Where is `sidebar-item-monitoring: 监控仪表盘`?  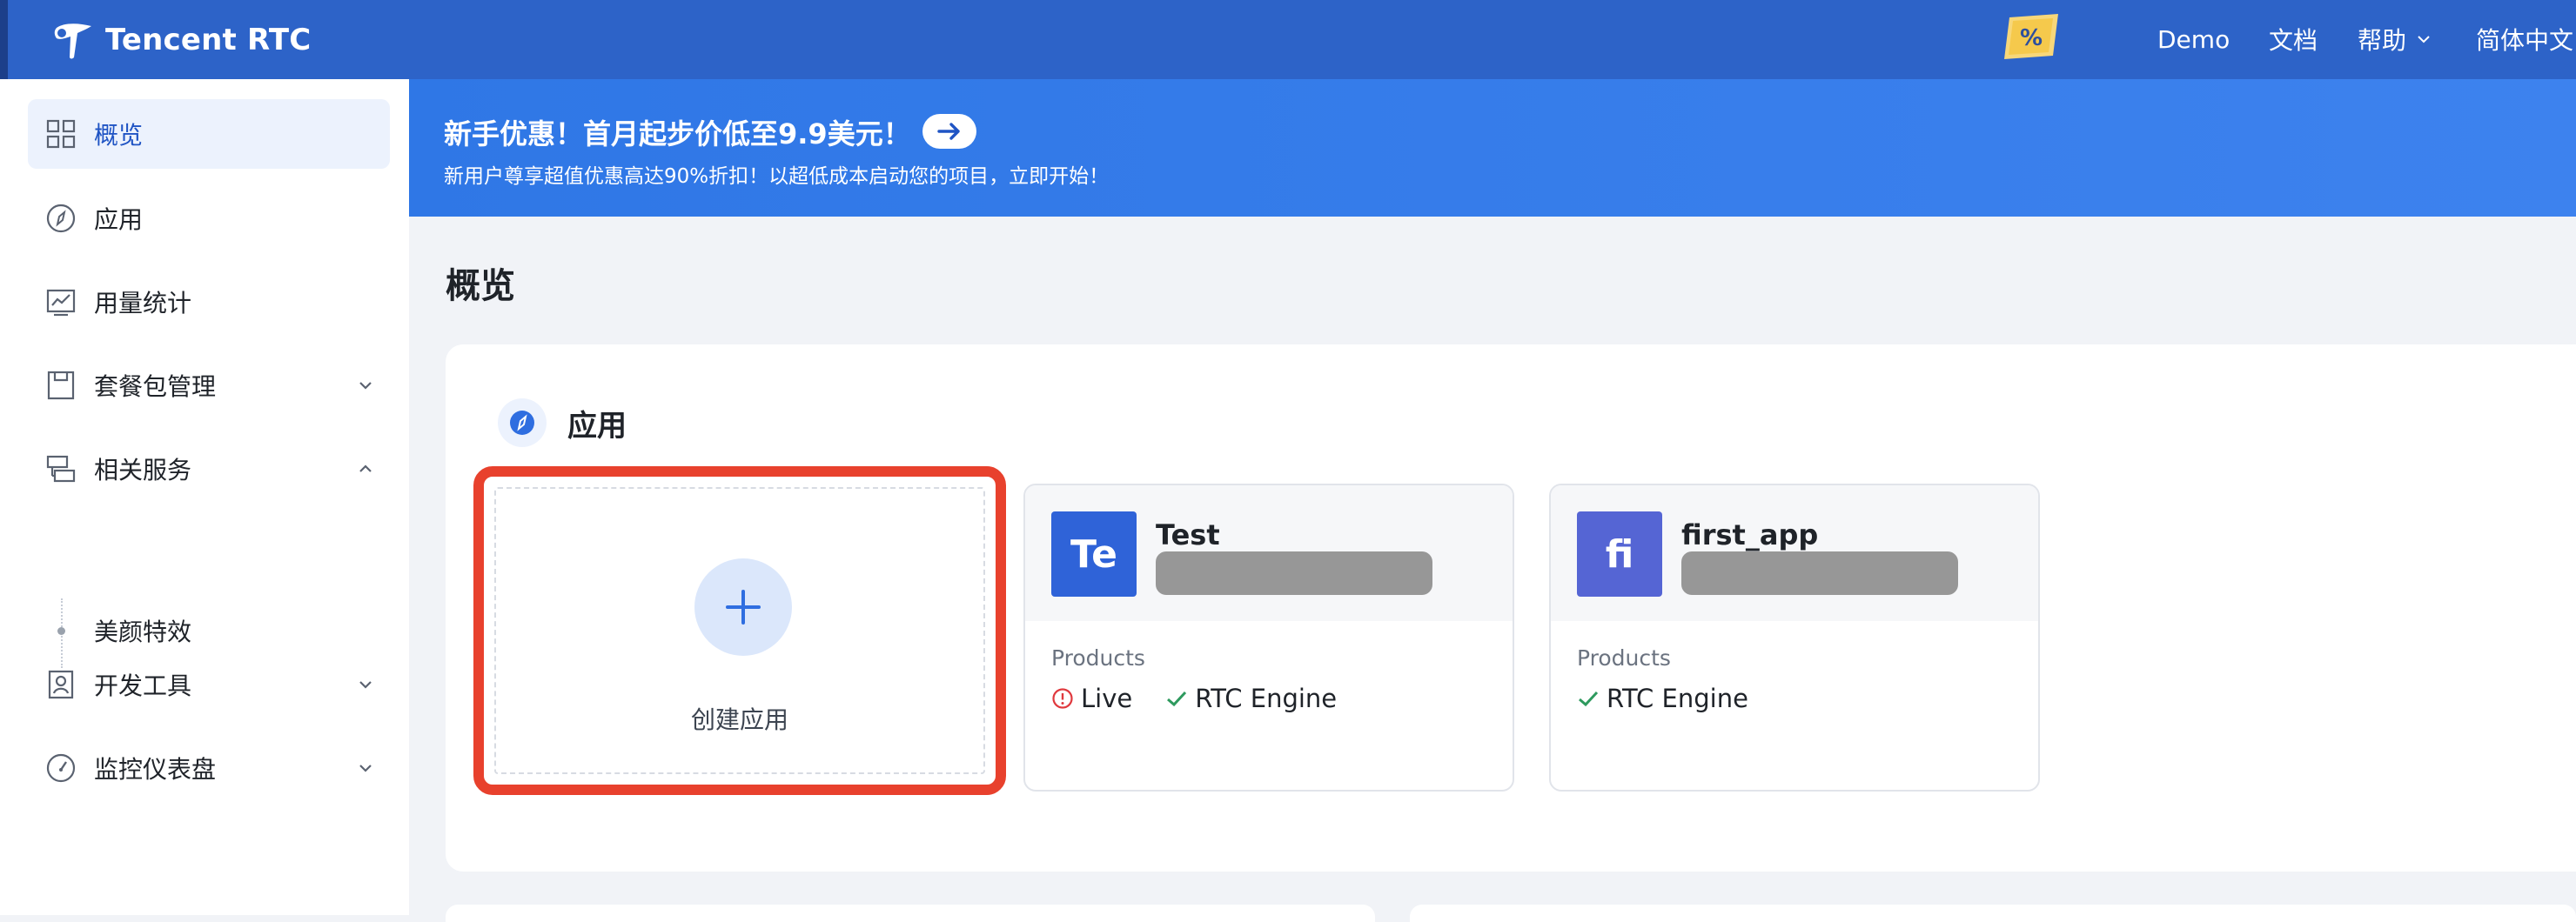 sidebar-item-monitoring: 监控仪表盘 is located at coordinates (209, 768).